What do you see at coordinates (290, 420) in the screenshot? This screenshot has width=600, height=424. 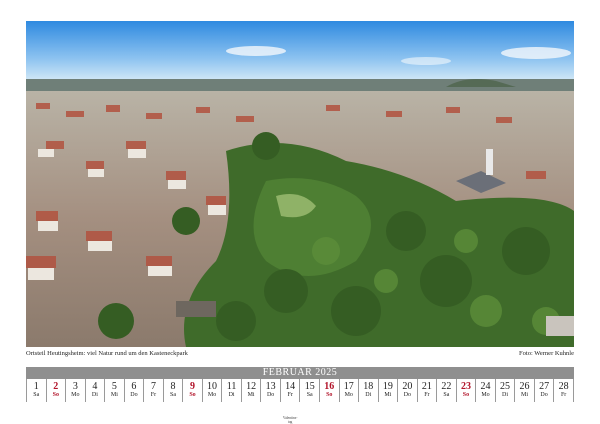 I see `holiday-note: Valentins-tag` at bounding box center [290, 420].